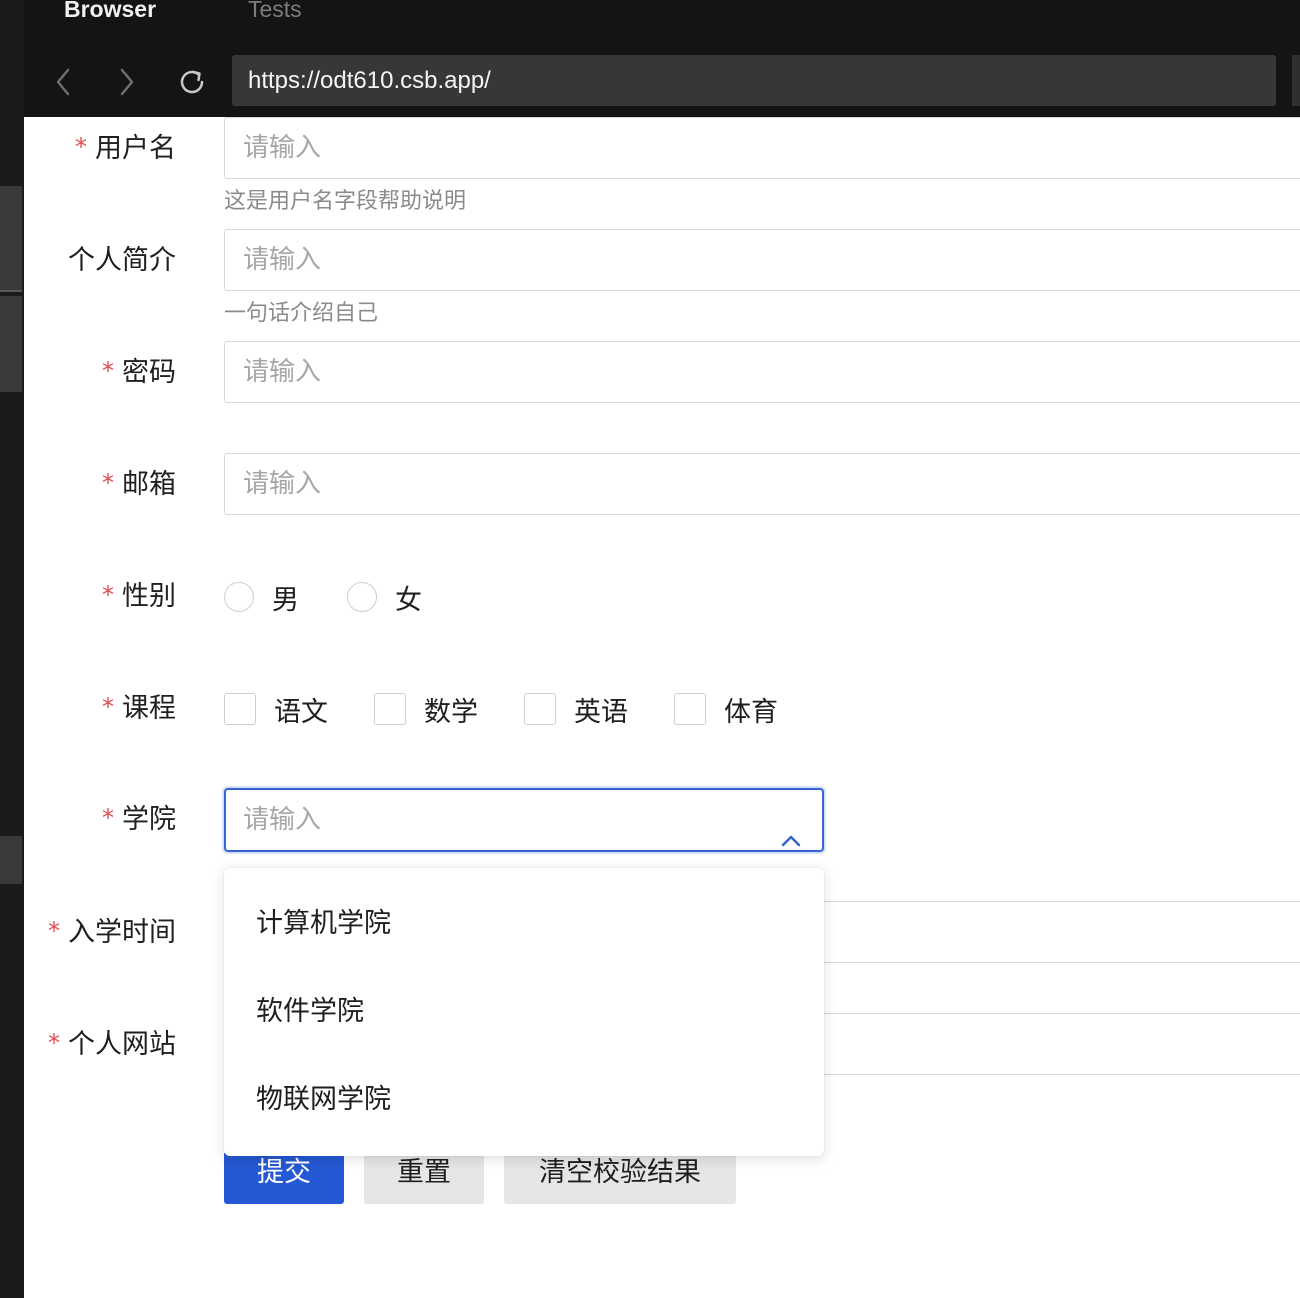  I want to click on back-button, so click(64, 82).